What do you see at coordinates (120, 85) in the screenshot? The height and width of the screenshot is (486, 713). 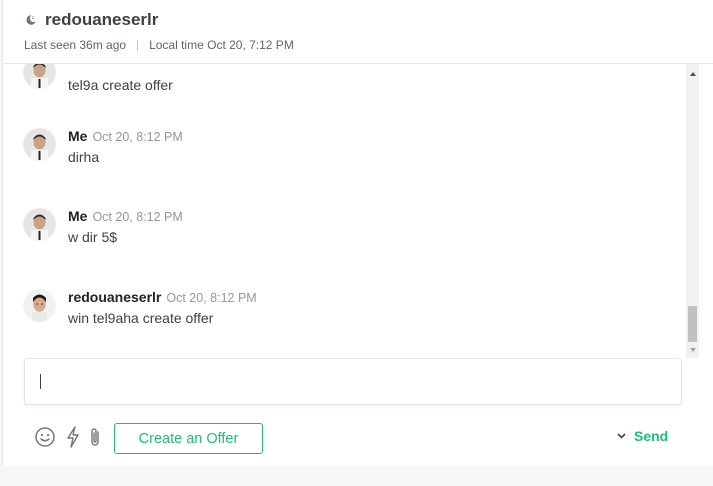 I see `message-text: tel9a create offer` at bounding box center [120, 85].